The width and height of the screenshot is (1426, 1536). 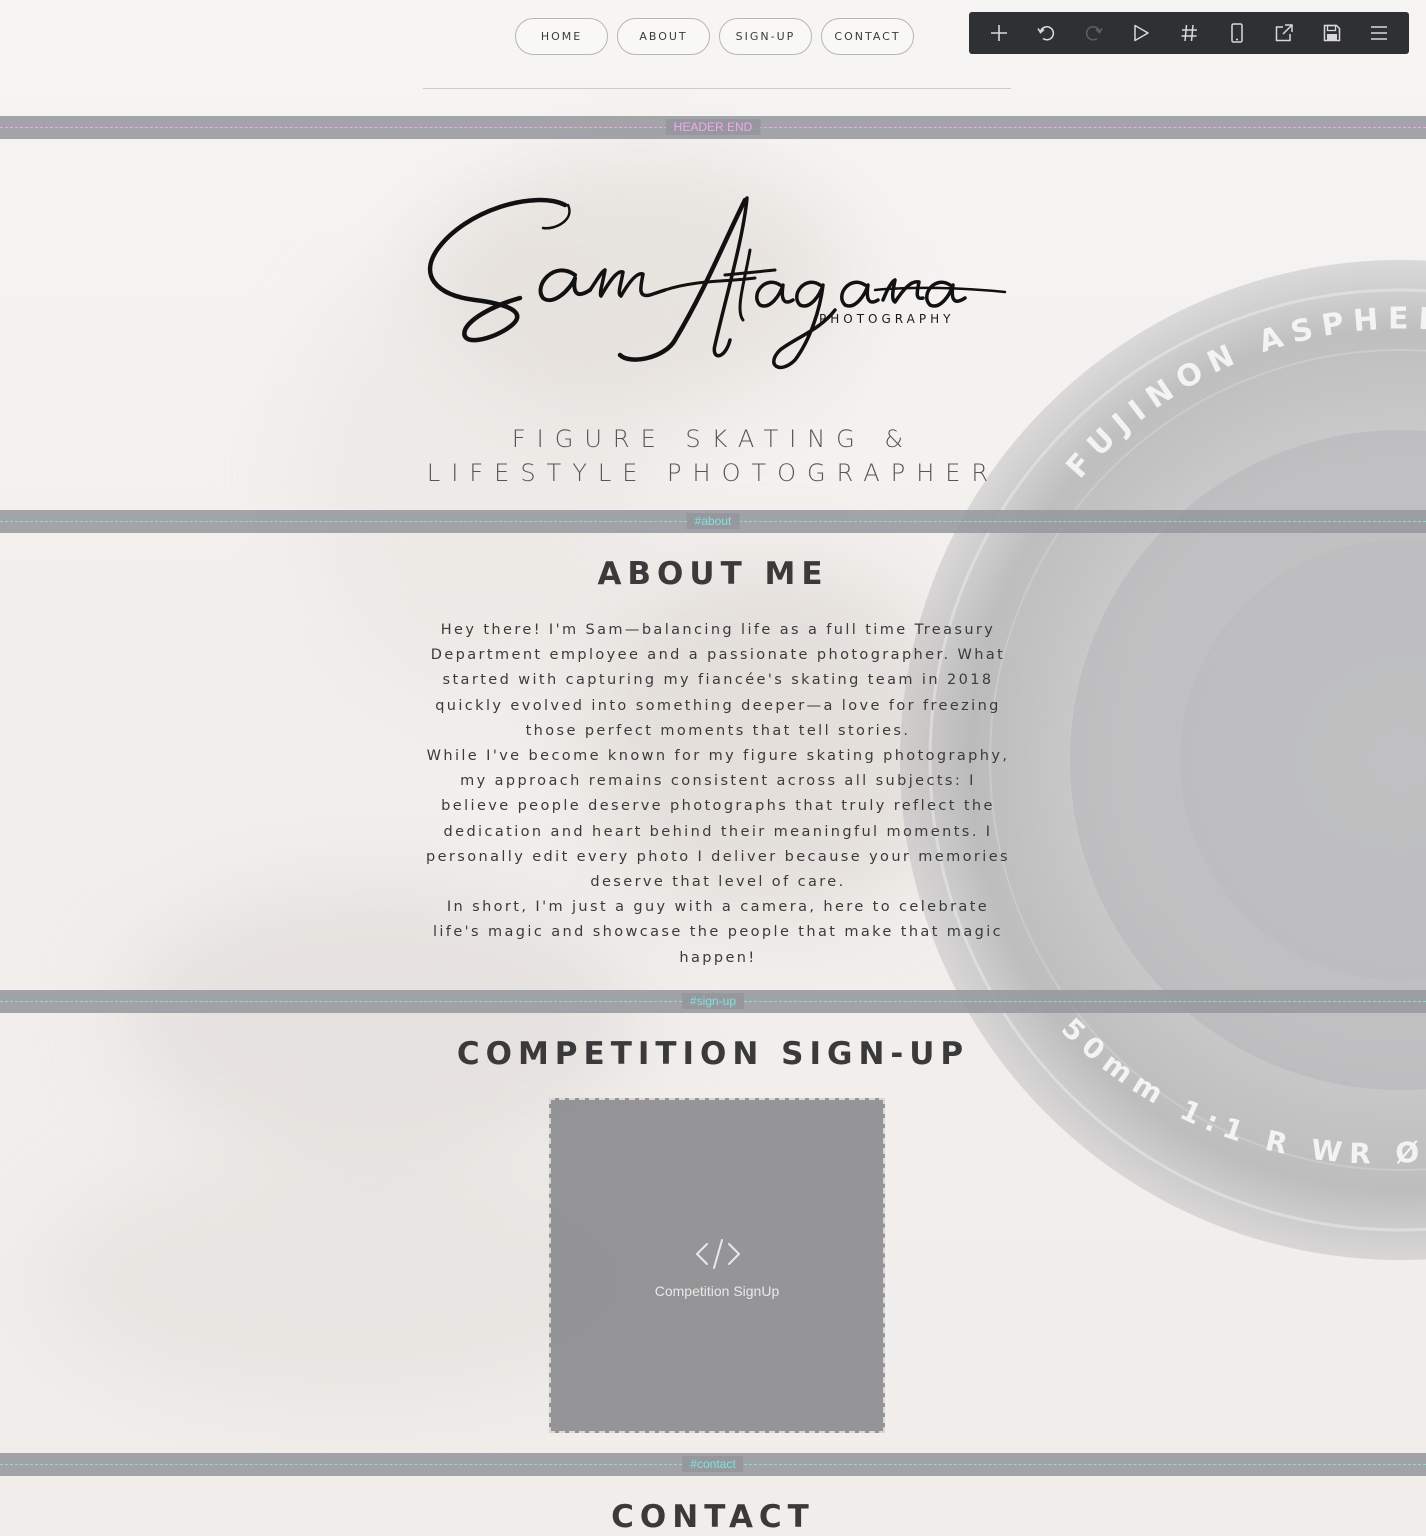 What do you see at coordinates (713, 574) in the screenshot?
I see `about-title: ABOUT ME` at bounding box center [713, 574].